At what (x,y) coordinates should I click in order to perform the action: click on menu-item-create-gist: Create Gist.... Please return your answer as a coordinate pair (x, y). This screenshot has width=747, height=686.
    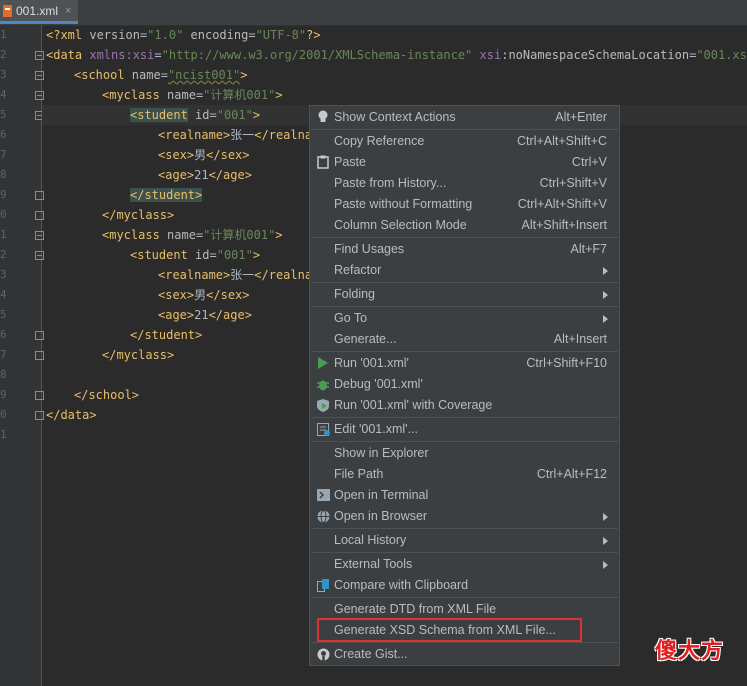
    Looking at the image, I should click on (464, 654).